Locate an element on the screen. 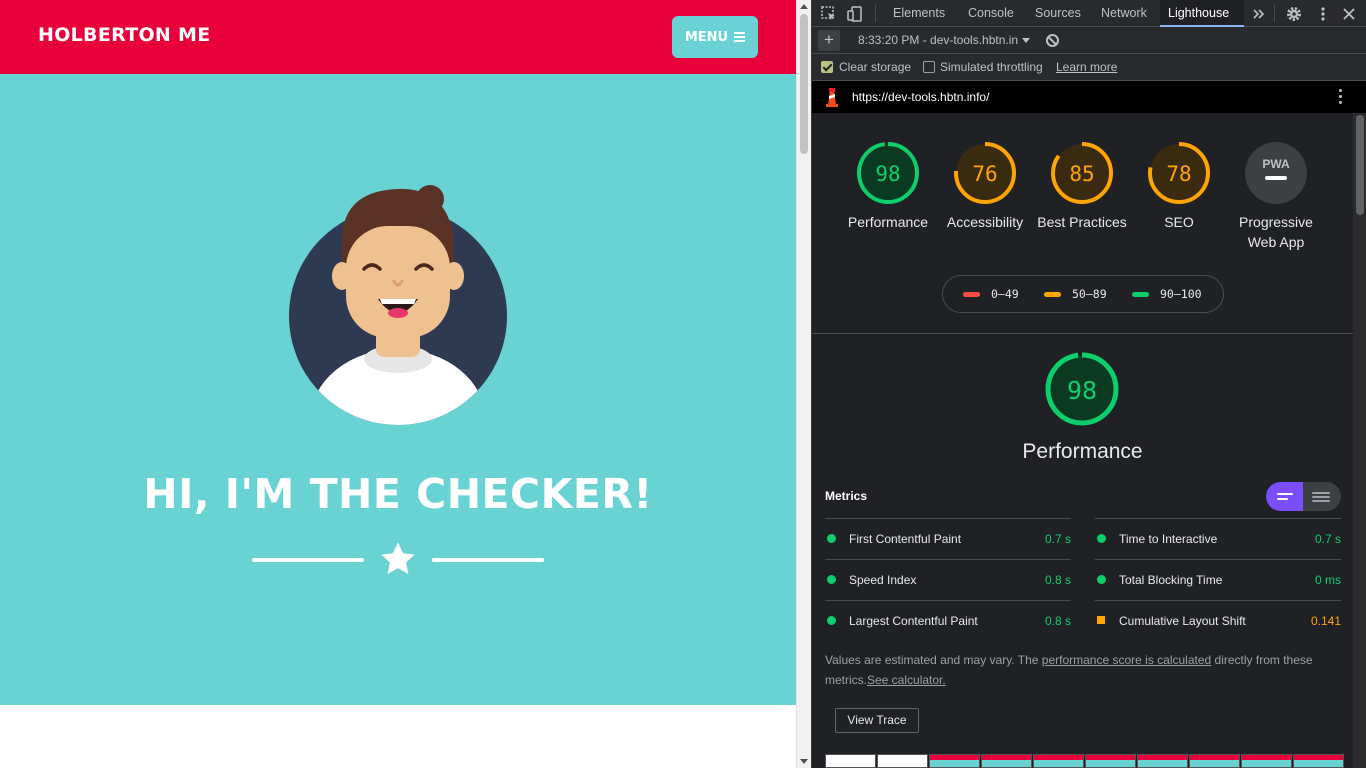 The image size is (1366, 768). average-square-icon is located at coordinates (1101, 620).